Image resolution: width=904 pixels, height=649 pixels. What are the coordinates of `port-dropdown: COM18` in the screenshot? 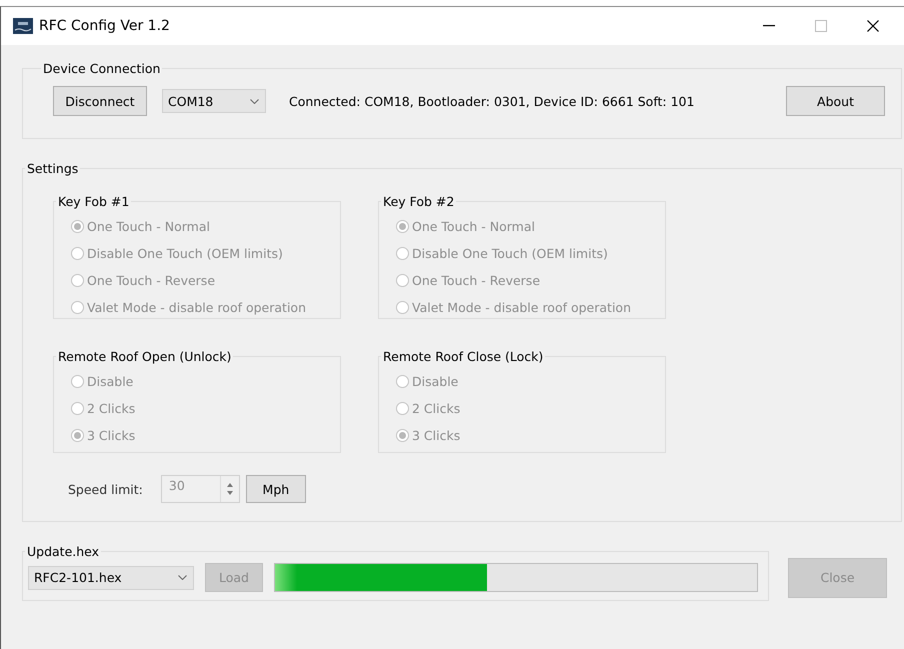 It's located at (214, 101).